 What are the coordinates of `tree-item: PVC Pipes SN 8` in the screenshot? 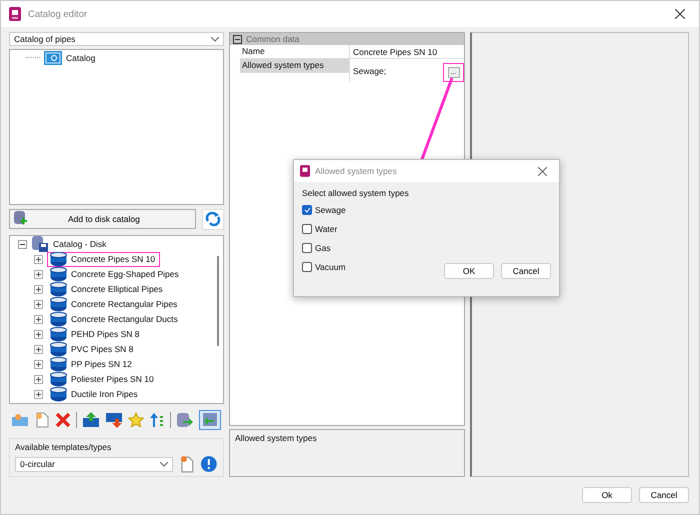 It's located at (102, 349).